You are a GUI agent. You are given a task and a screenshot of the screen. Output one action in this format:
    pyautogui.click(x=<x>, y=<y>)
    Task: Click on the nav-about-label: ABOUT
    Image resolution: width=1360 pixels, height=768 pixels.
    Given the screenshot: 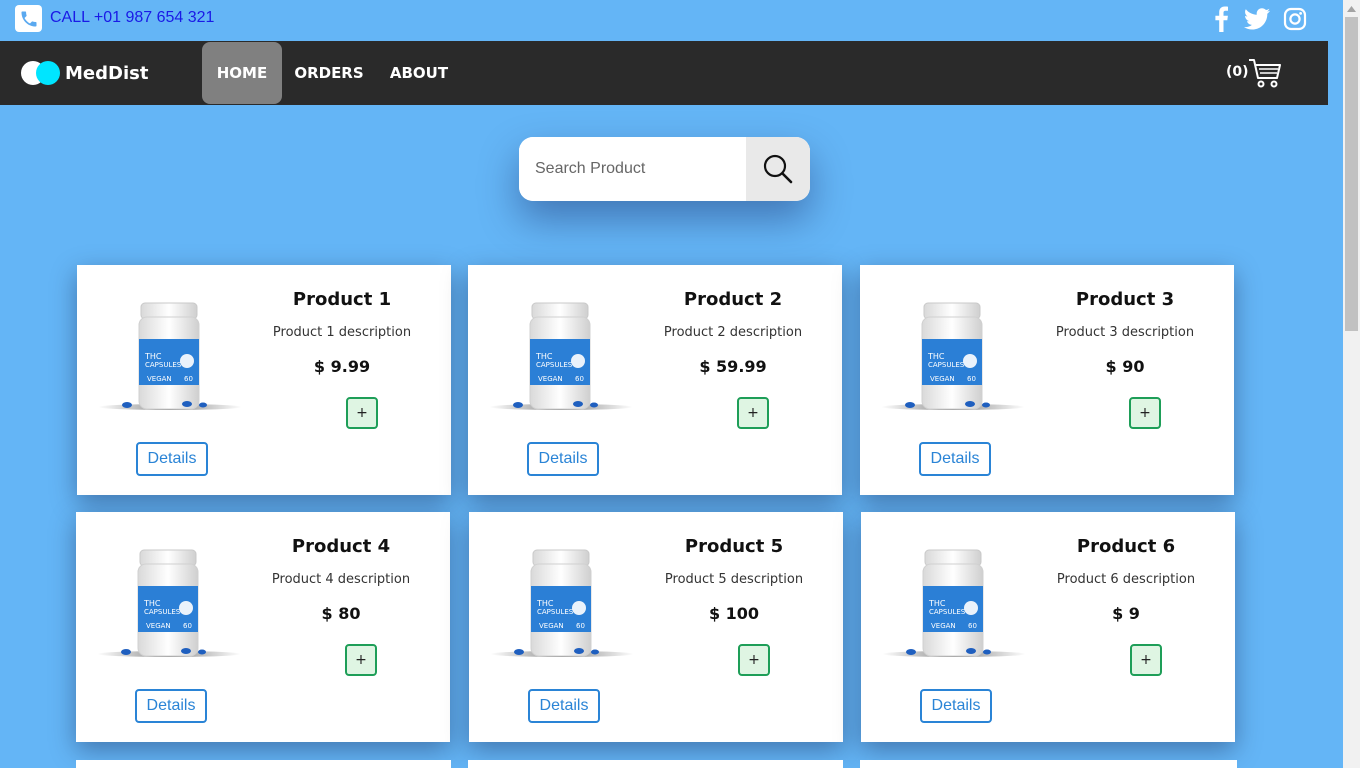 What is the action you would take?
    pyautogui.click(x=419, y=73)
    